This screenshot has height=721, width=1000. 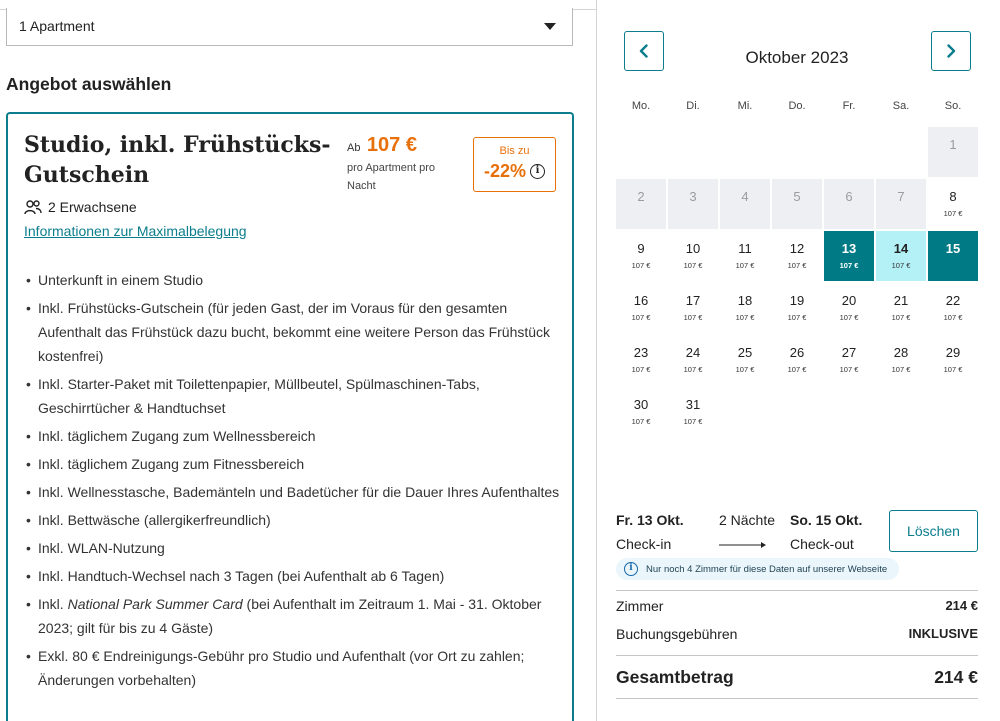 I want to click on weekday-label: Fr., so click(x=849, y=106).